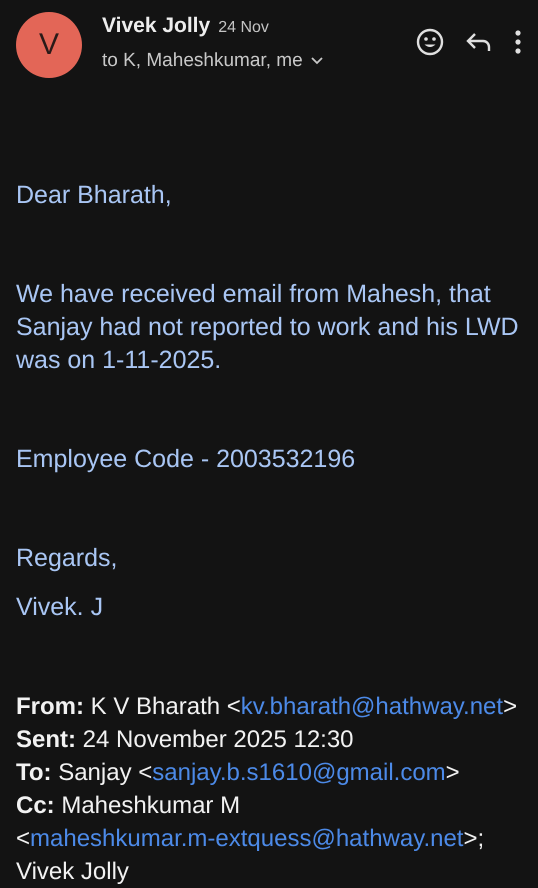 This screenshot has width=538, height=888. Describe the element at coordinates (518, 42) in the screenshot. I see `more-icon` at that location.